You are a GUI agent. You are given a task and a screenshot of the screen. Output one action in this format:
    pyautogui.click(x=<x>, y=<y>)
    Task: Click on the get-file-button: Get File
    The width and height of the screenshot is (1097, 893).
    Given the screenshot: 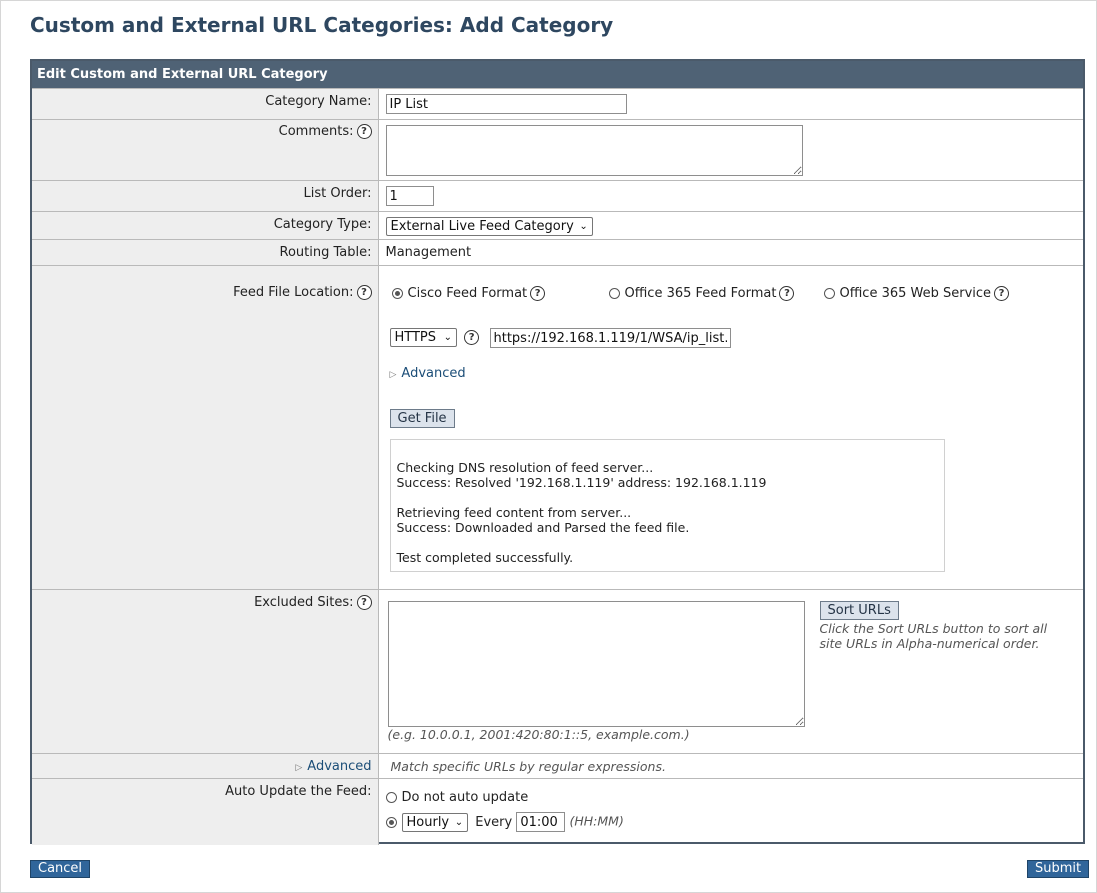 What is the action you would take?
    pyautogui.click(x=422, y=418)
    